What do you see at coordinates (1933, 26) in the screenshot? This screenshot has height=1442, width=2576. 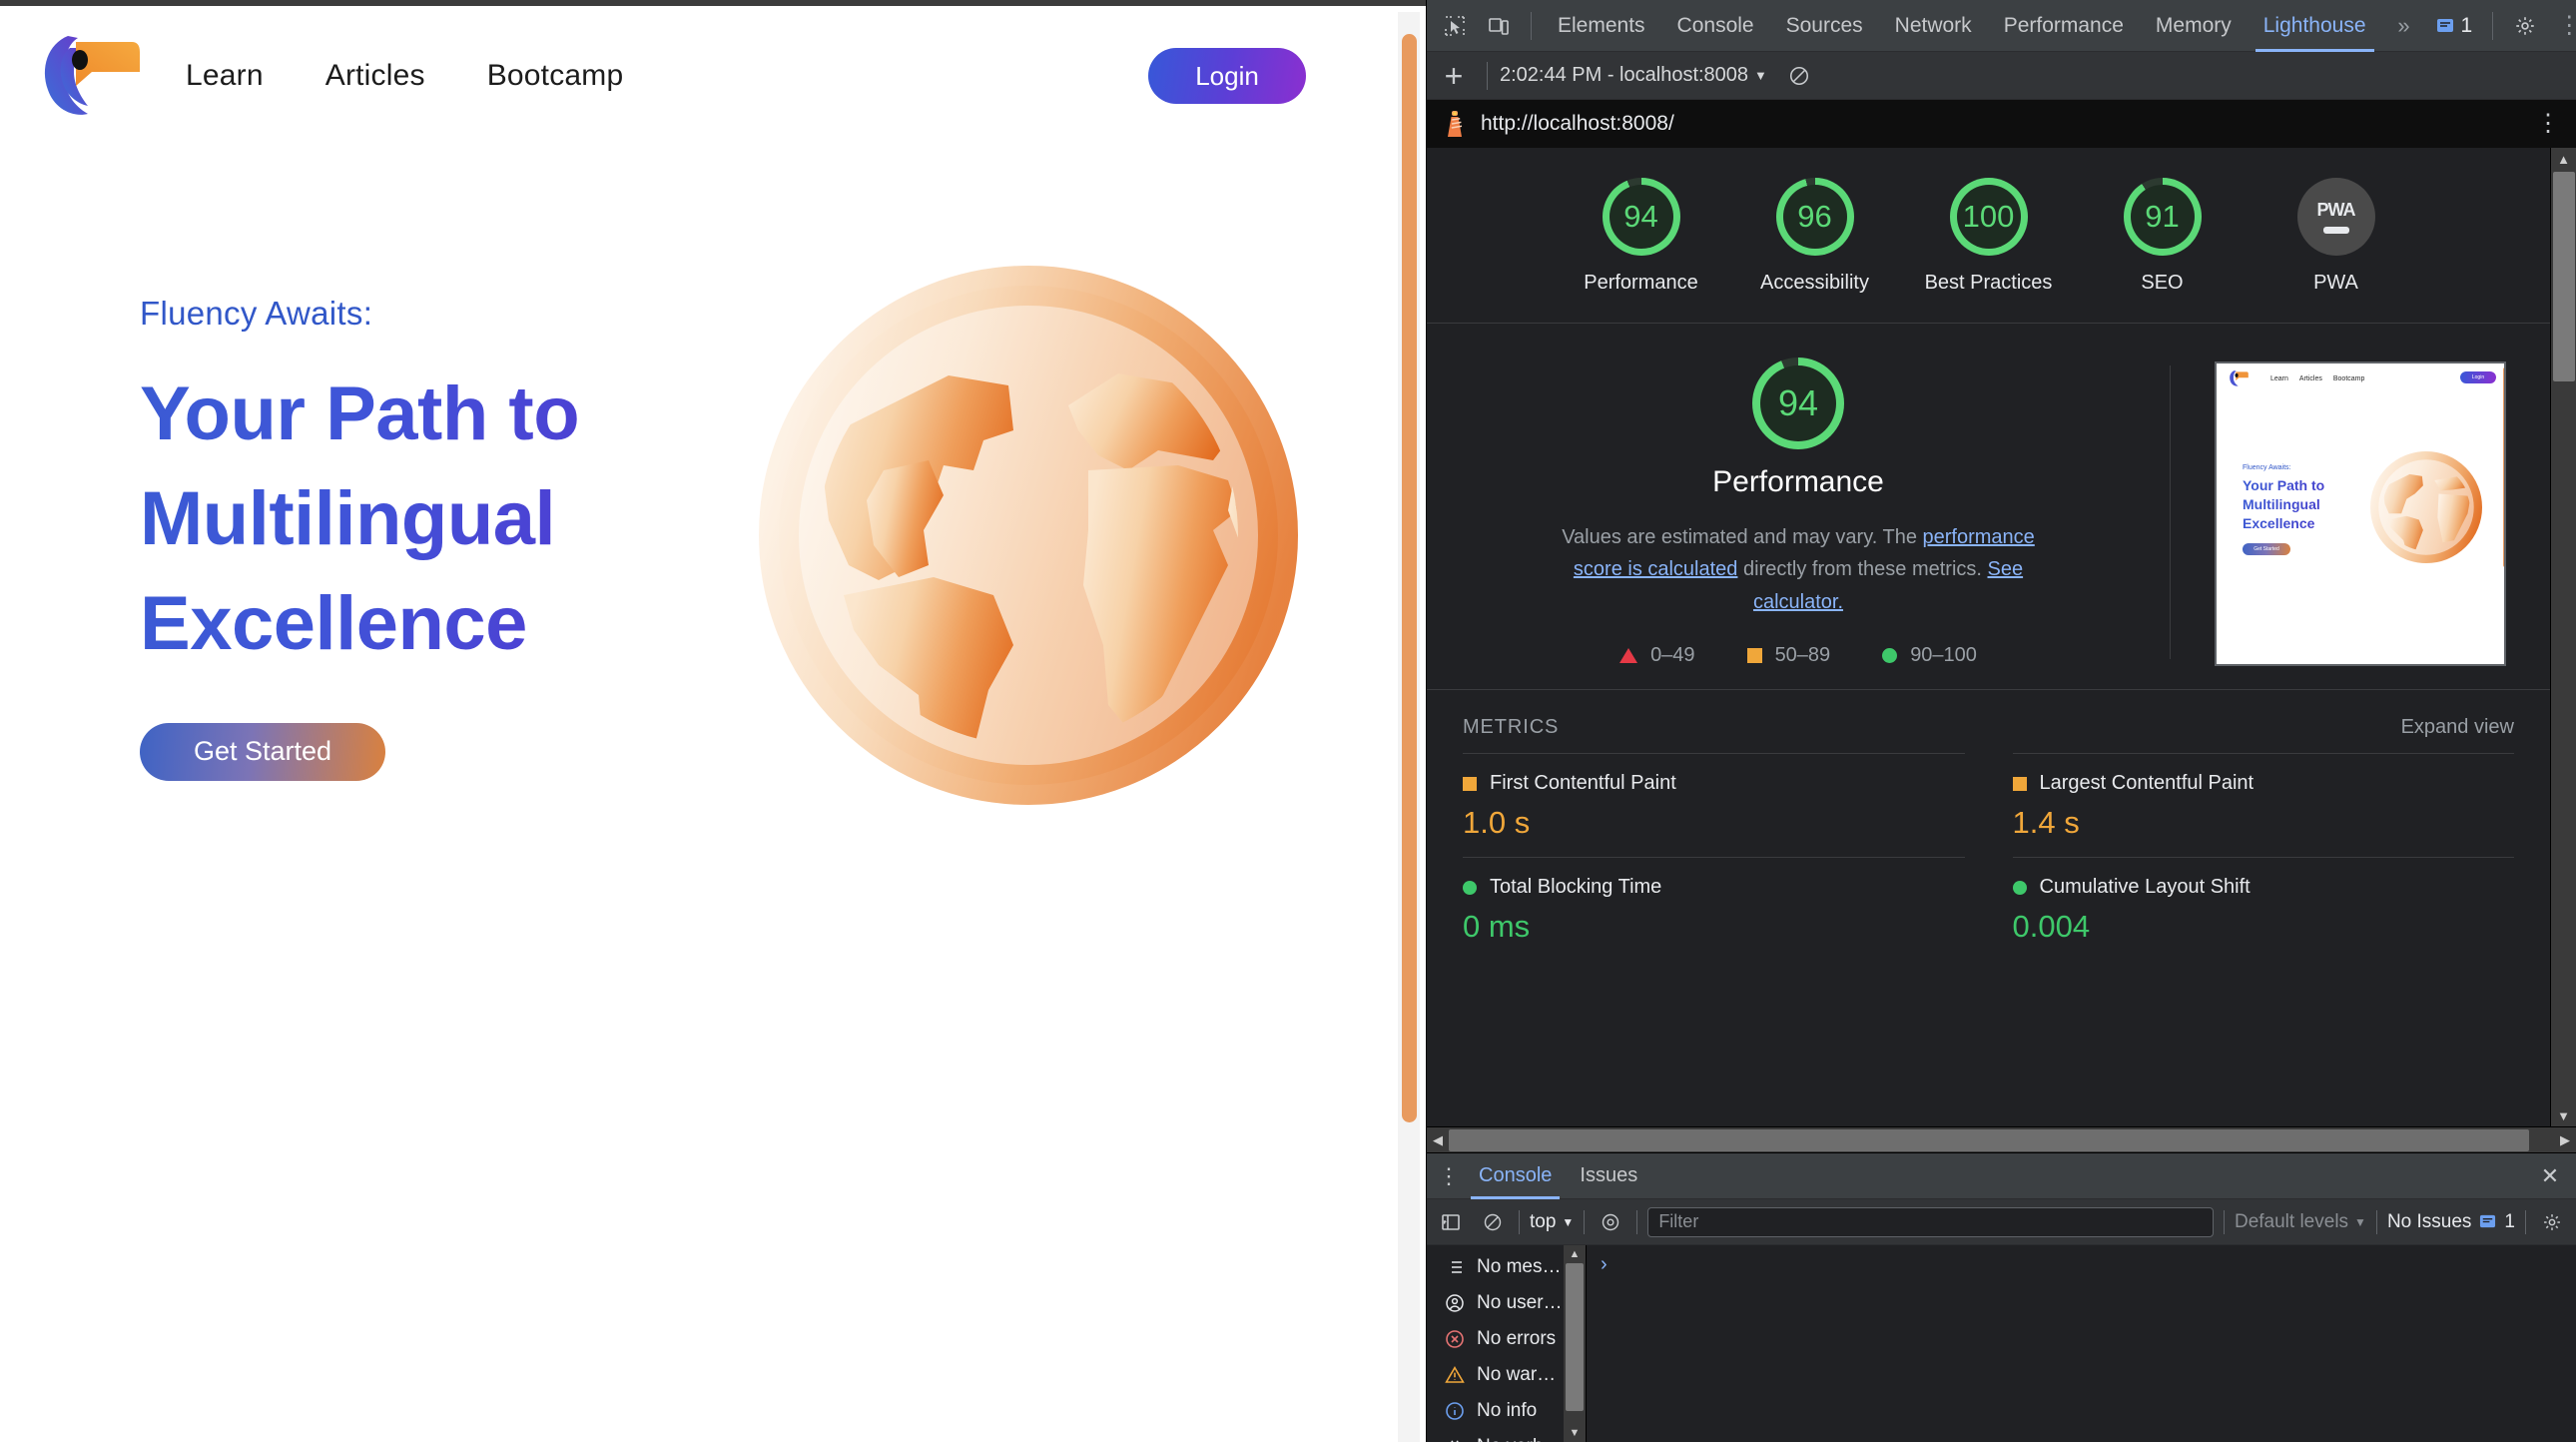 I see `tab-network: Network` at bounding box center [1933, 26].